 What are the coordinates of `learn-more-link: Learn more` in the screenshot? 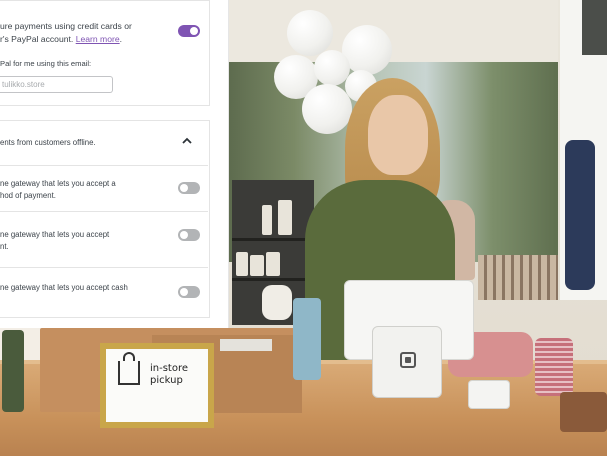 It's located at (98, 39).